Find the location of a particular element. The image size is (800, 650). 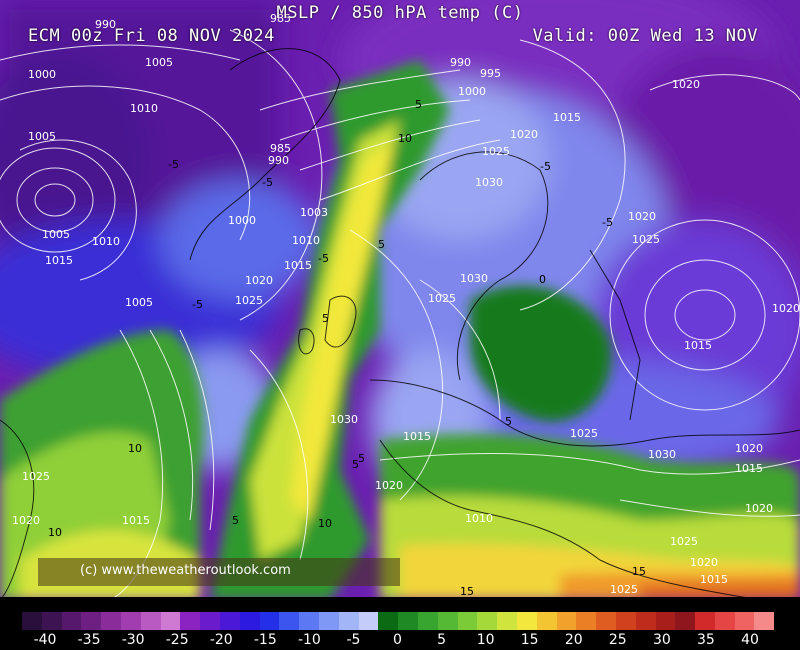

isobar-label: 995 is located at coordinates (490, 73).